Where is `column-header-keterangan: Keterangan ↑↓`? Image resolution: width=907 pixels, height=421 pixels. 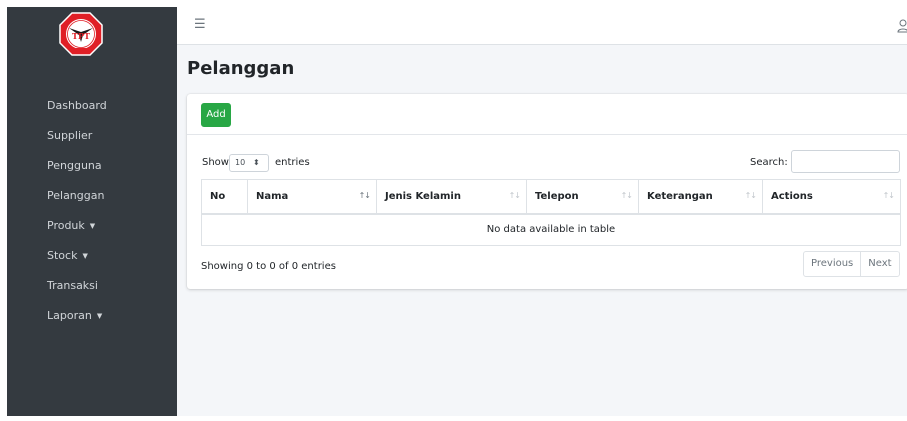 column-header-keterangan: Keterangan ↑↓ is located at coordinates (700, 197).